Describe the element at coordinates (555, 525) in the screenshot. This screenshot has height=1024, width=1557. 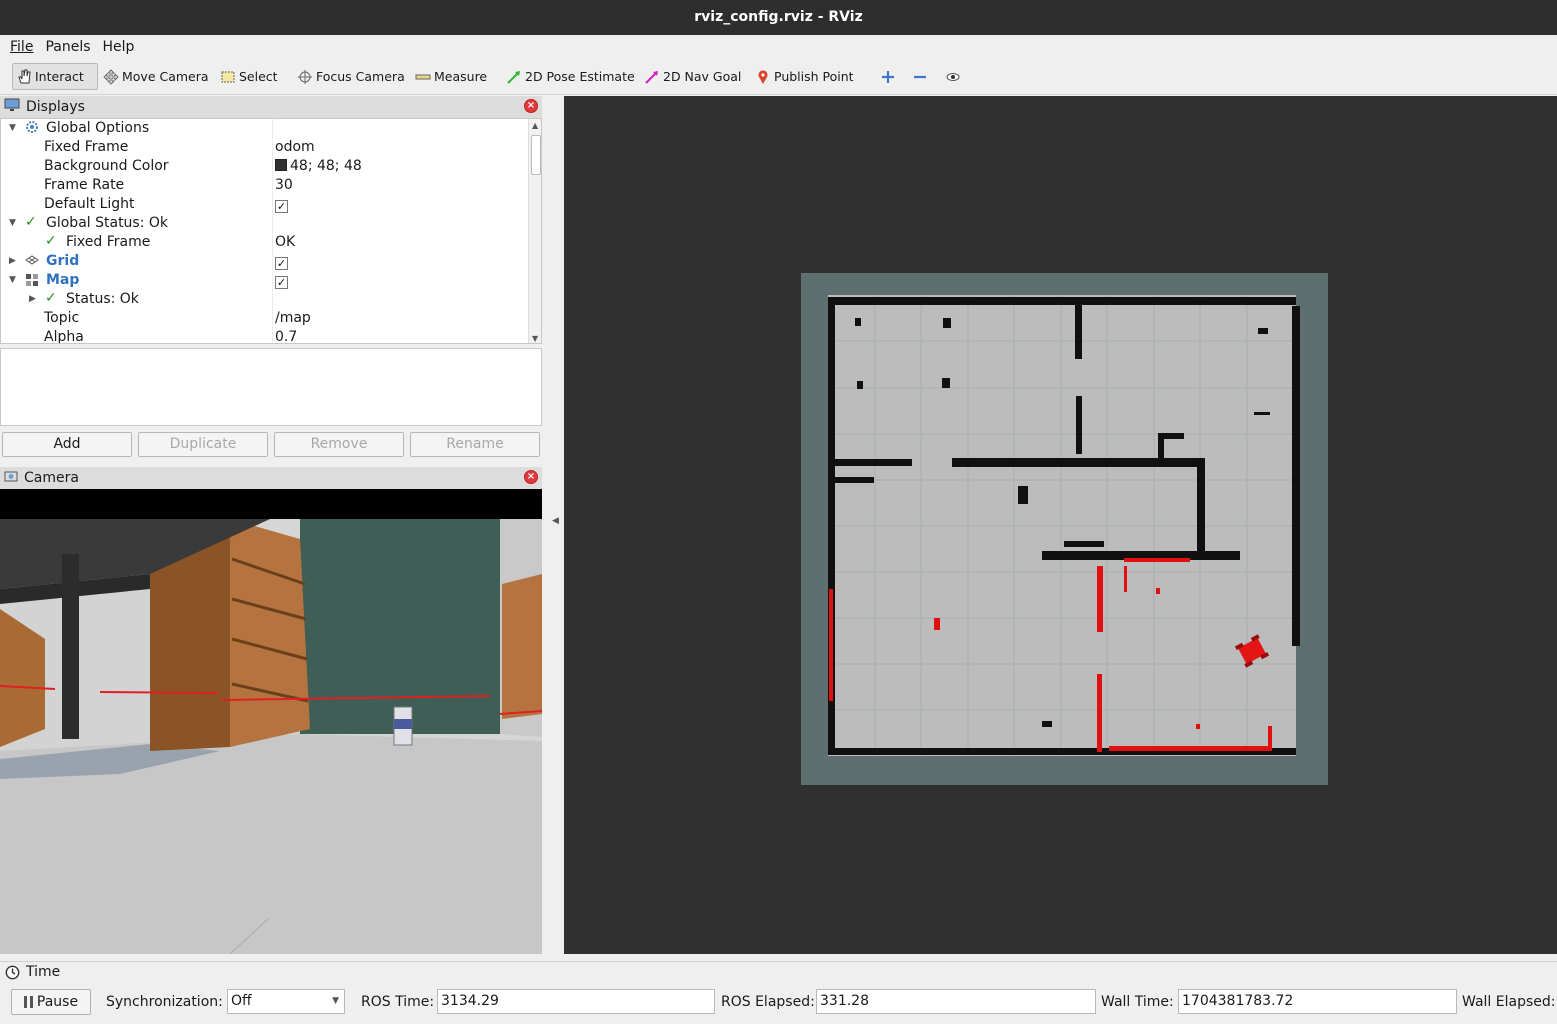
I see `panel-splitter: ◀` at that location.